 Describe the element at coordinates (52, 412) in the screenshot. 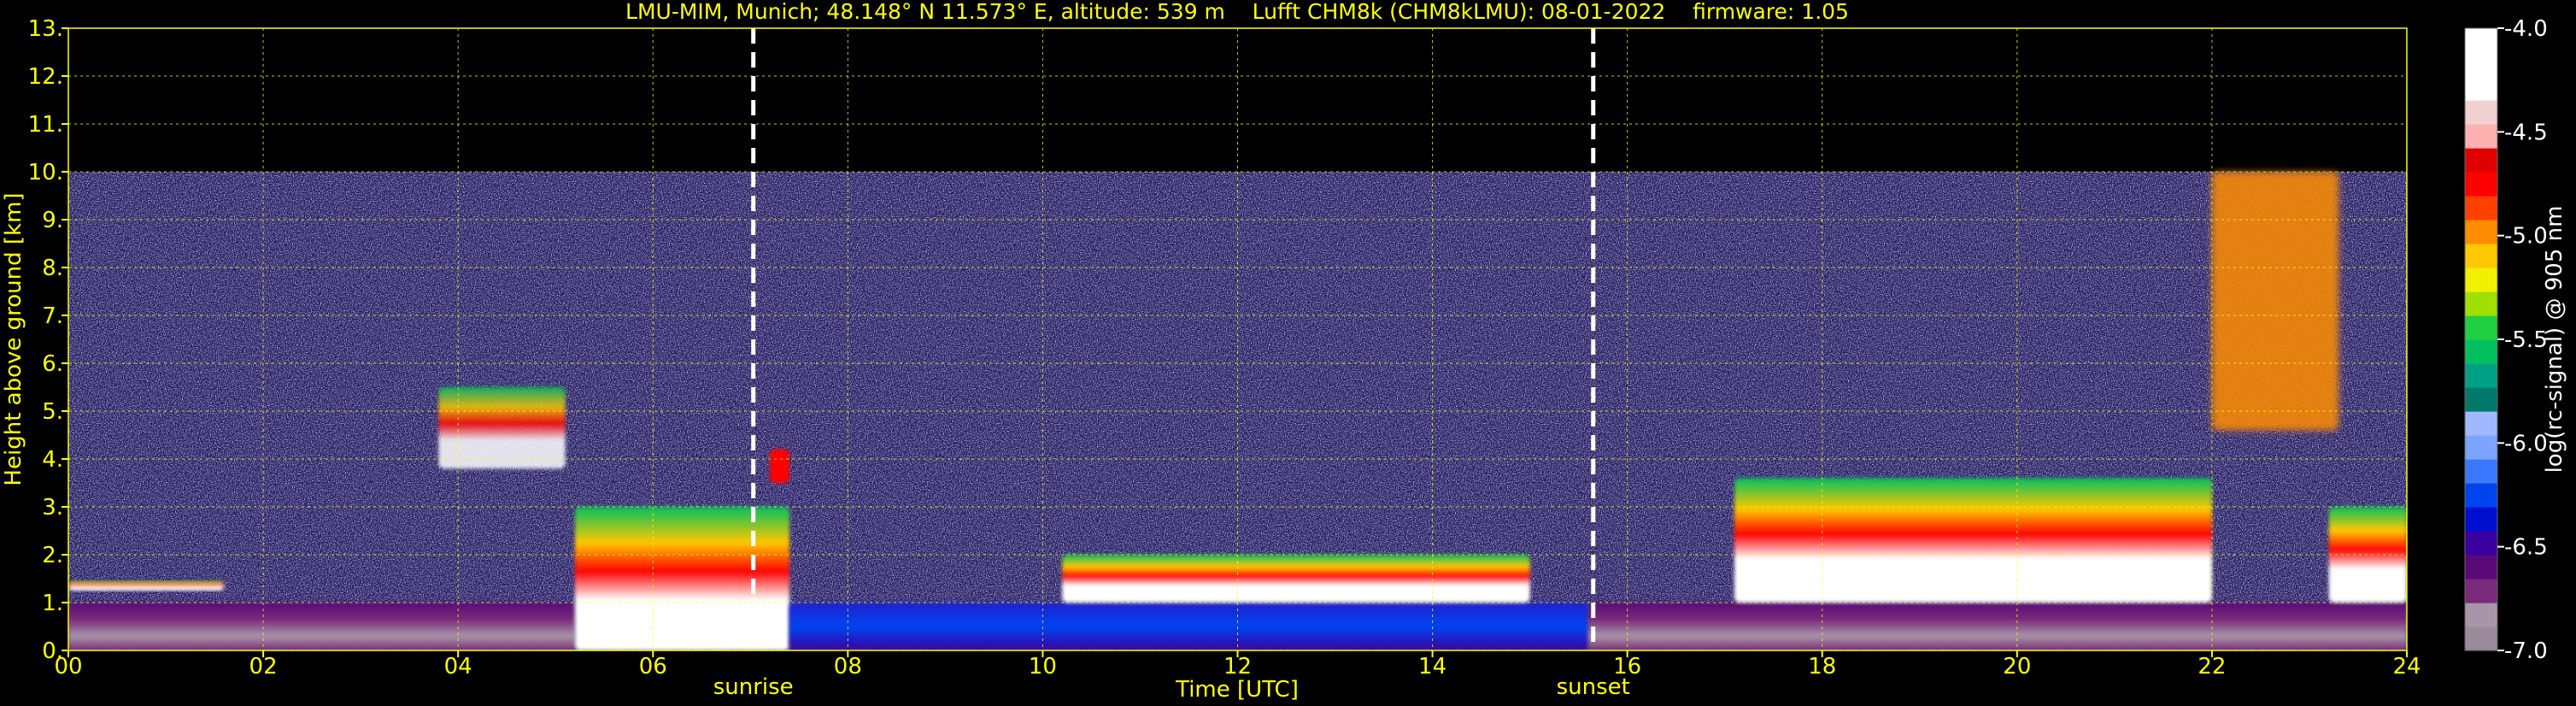

I see `y-tick-label: 5.` at that location.